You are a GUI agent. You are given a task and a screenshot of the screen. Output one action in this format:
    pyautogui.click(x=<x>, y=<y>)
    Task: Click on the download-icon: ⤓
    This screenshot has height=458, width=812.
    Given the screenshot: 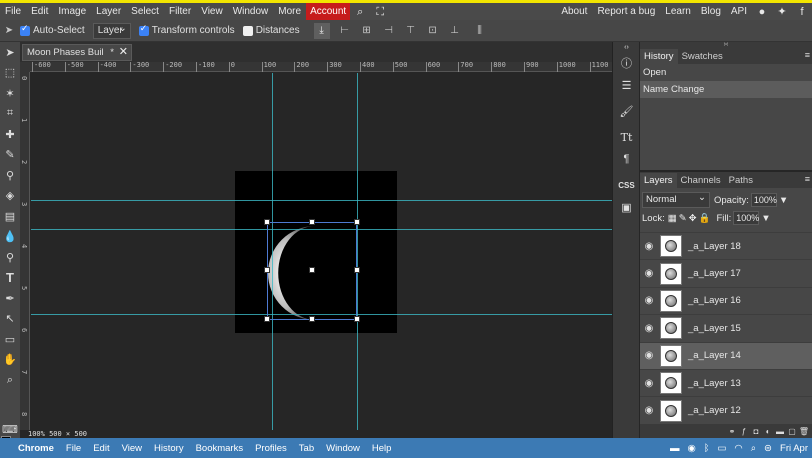 What is the action you would take?
    pyautogui.click(x=321, y=30)
    